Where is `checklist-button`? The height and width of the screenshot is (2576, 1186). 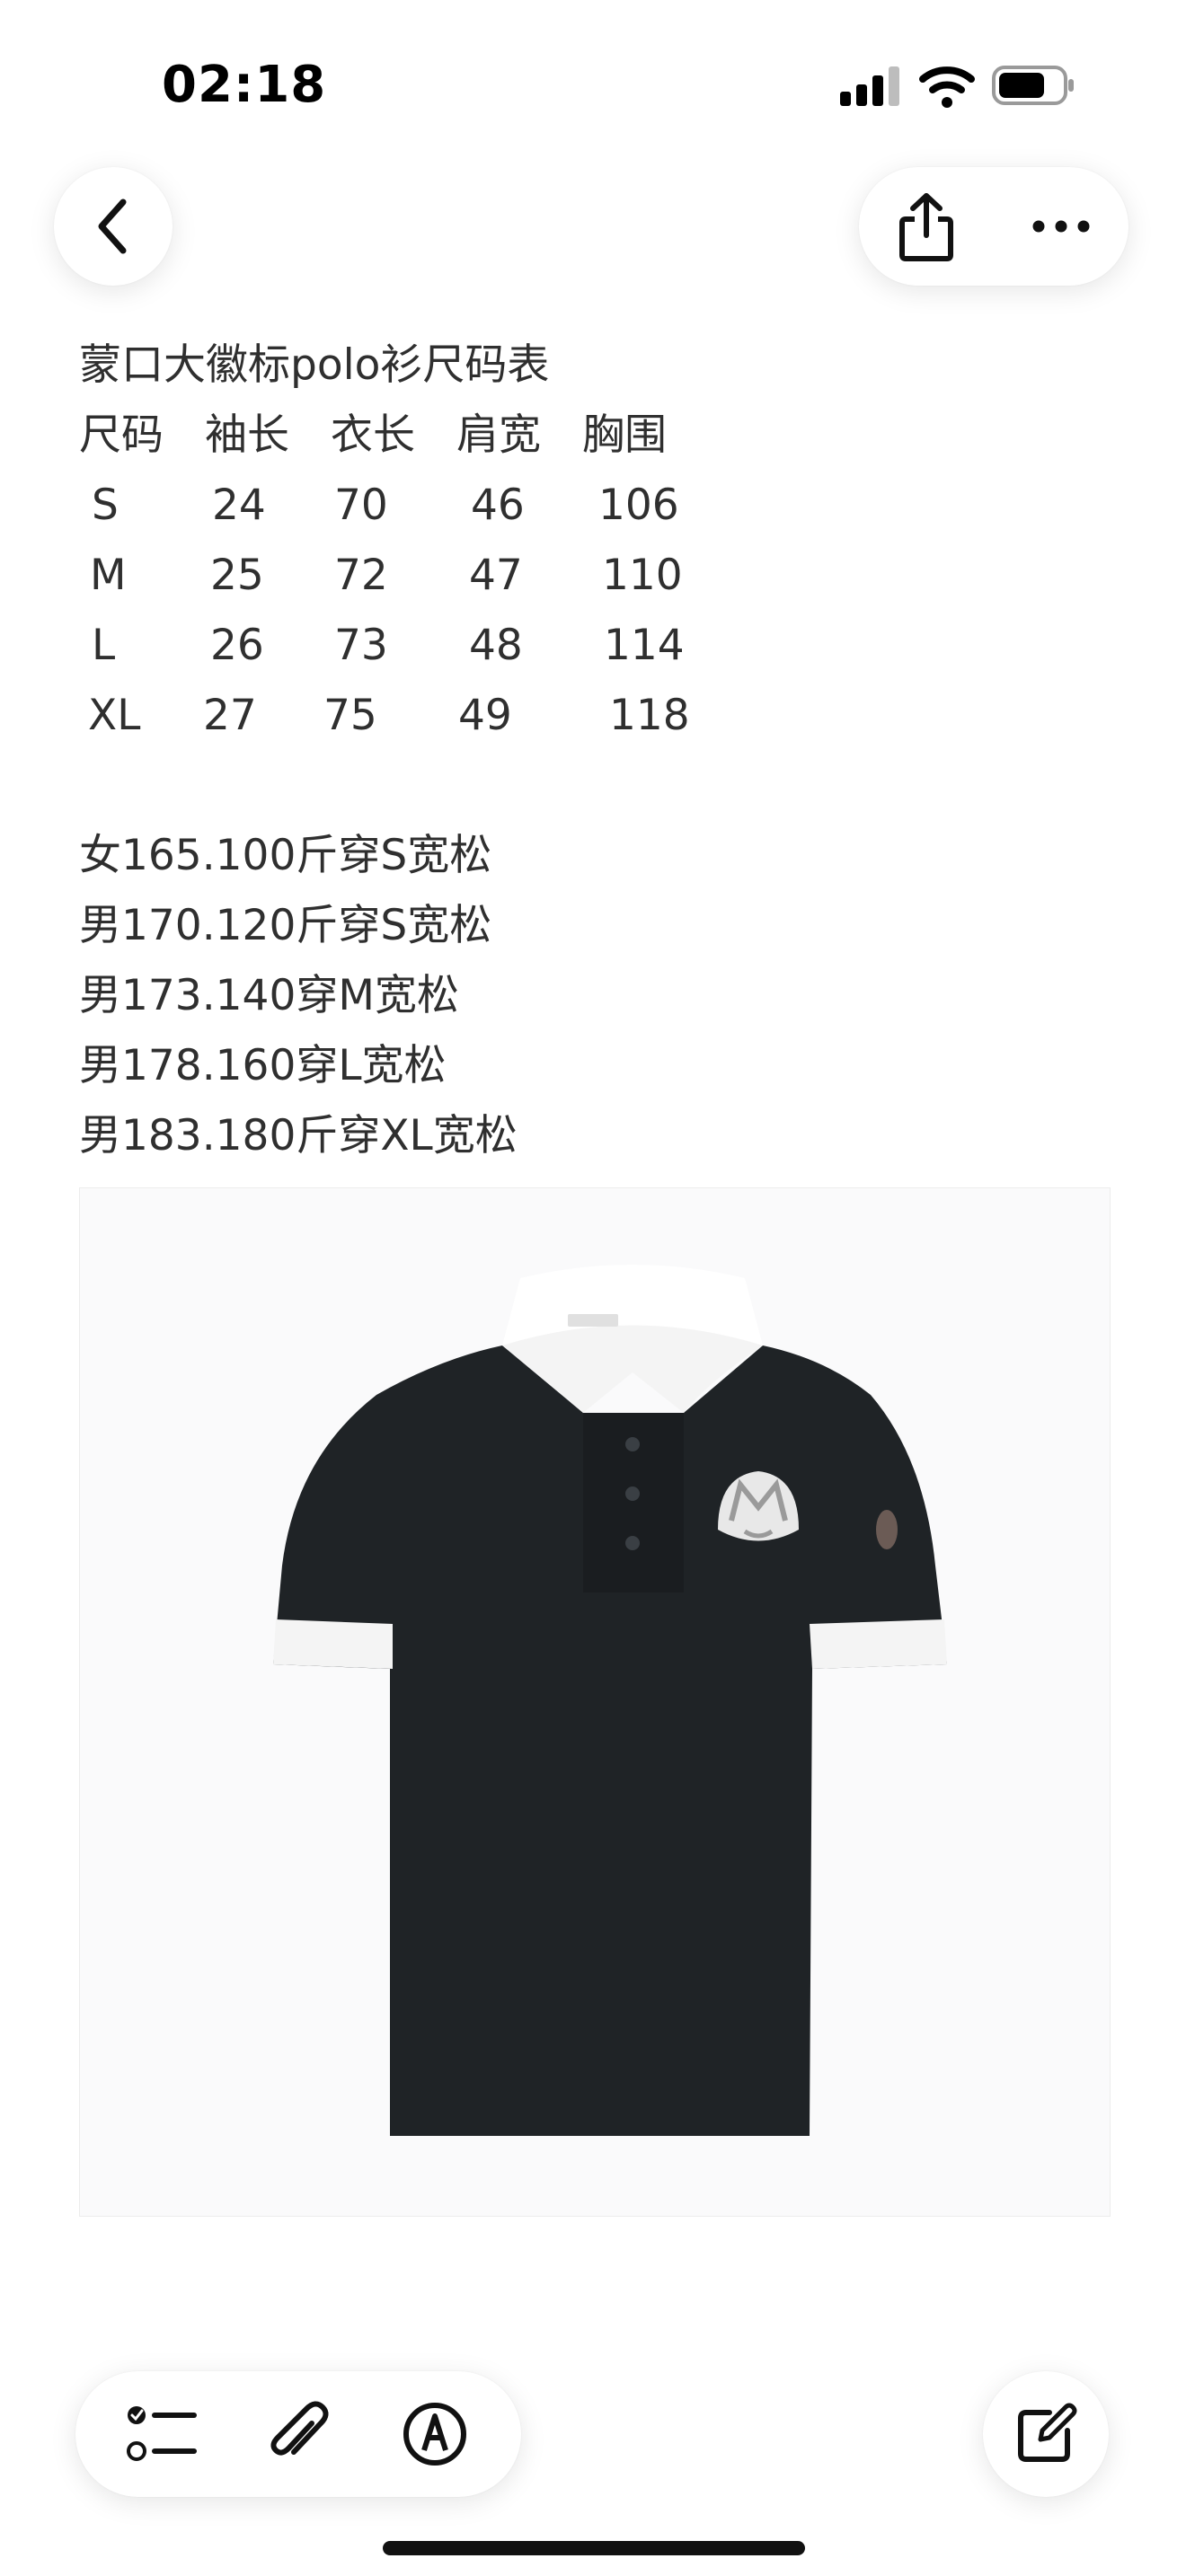
checklist-button is located at coordinates (161, 2434).